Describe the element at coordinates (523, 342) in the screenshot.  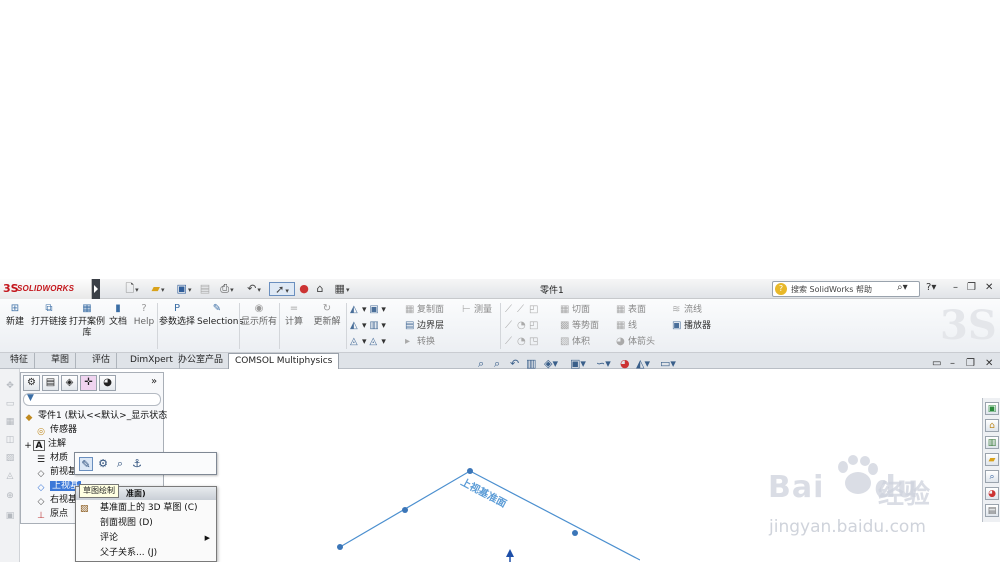
I see `plot-tools-row-3: ⟋ ◔ ◳` at that location.